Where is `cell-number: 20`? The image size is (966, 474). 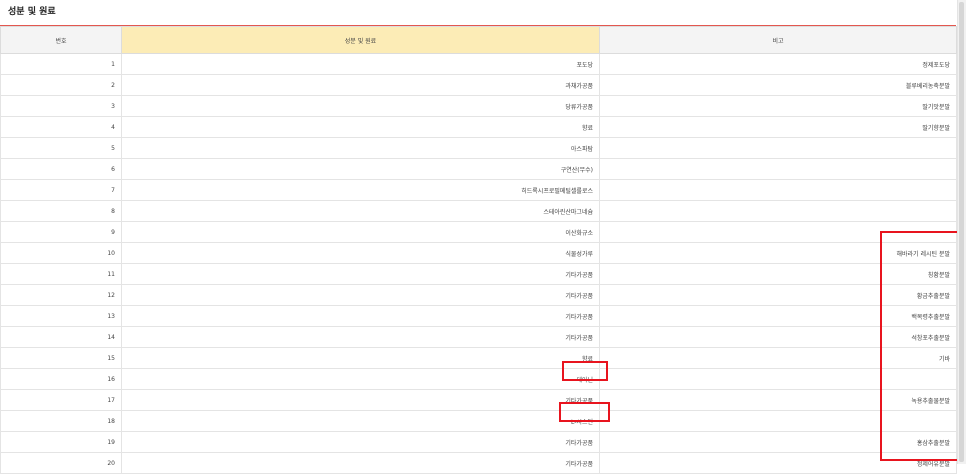
cell-number: 20 is located at coordinates (61, 463).